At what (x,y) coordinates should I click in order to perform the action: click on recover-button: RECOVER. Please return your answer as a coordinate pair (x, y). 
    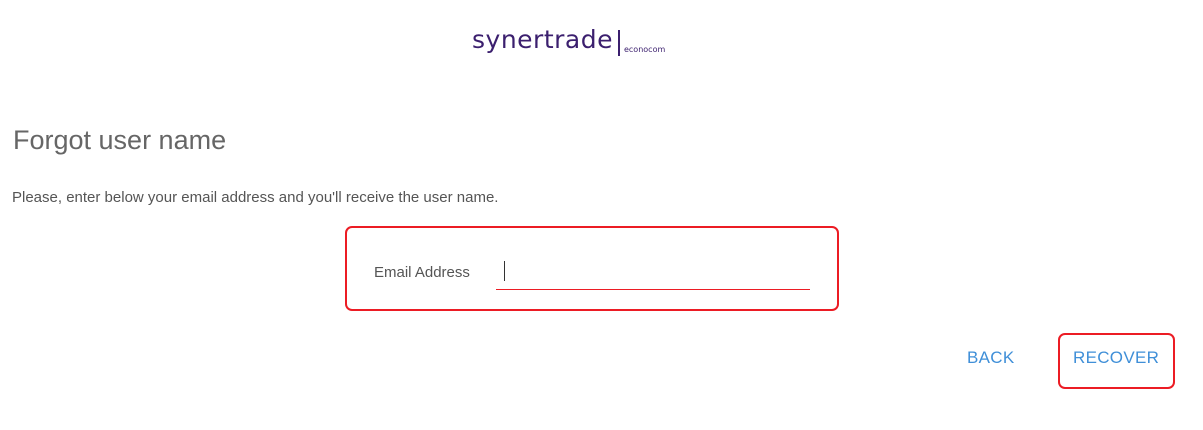
    Looking at the image, I should click on (1116, 358).